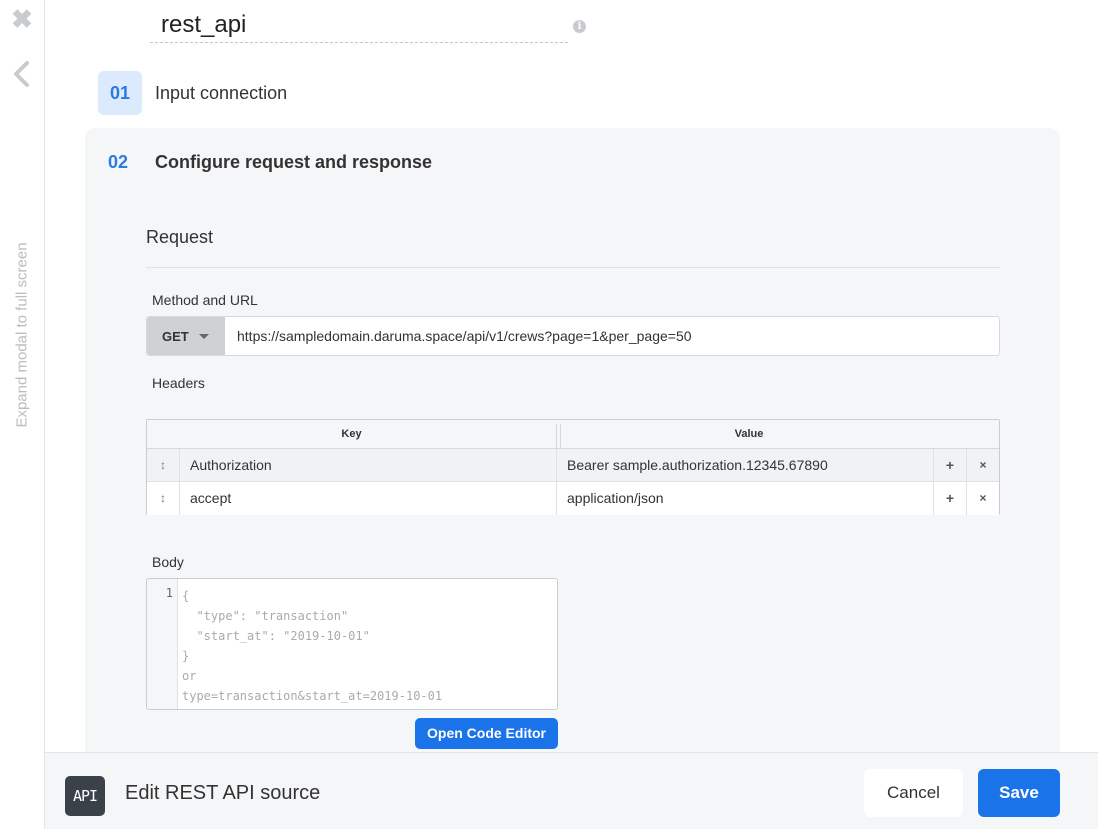 The height and width of the screenshot is (829, 1098). Describe the element at coordinates (162, 644) in the screenshot. I see `line-number-gutter: 1` at that location.